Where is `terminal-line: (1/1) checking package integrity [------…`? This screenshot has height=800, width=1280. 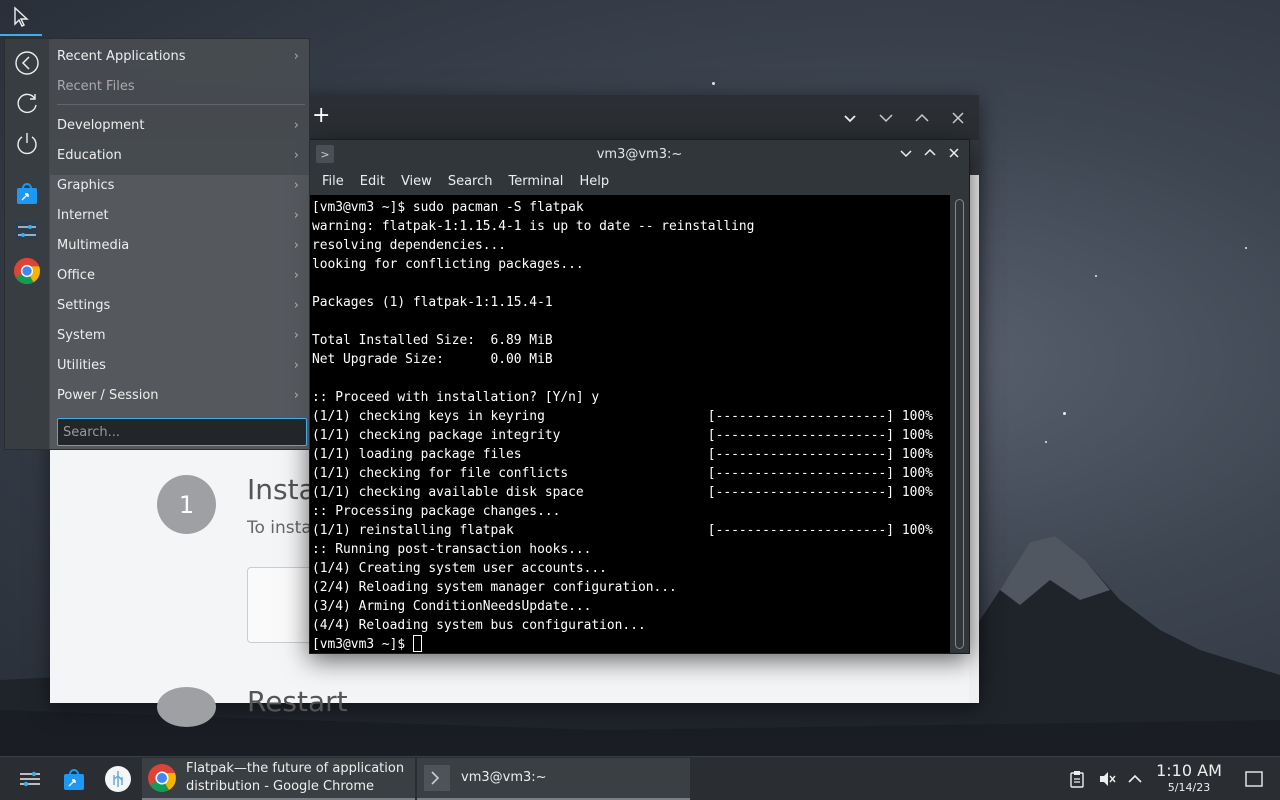
terminal-line: (1/1) checking package integrity [------… is located at coordinates (622, 435).